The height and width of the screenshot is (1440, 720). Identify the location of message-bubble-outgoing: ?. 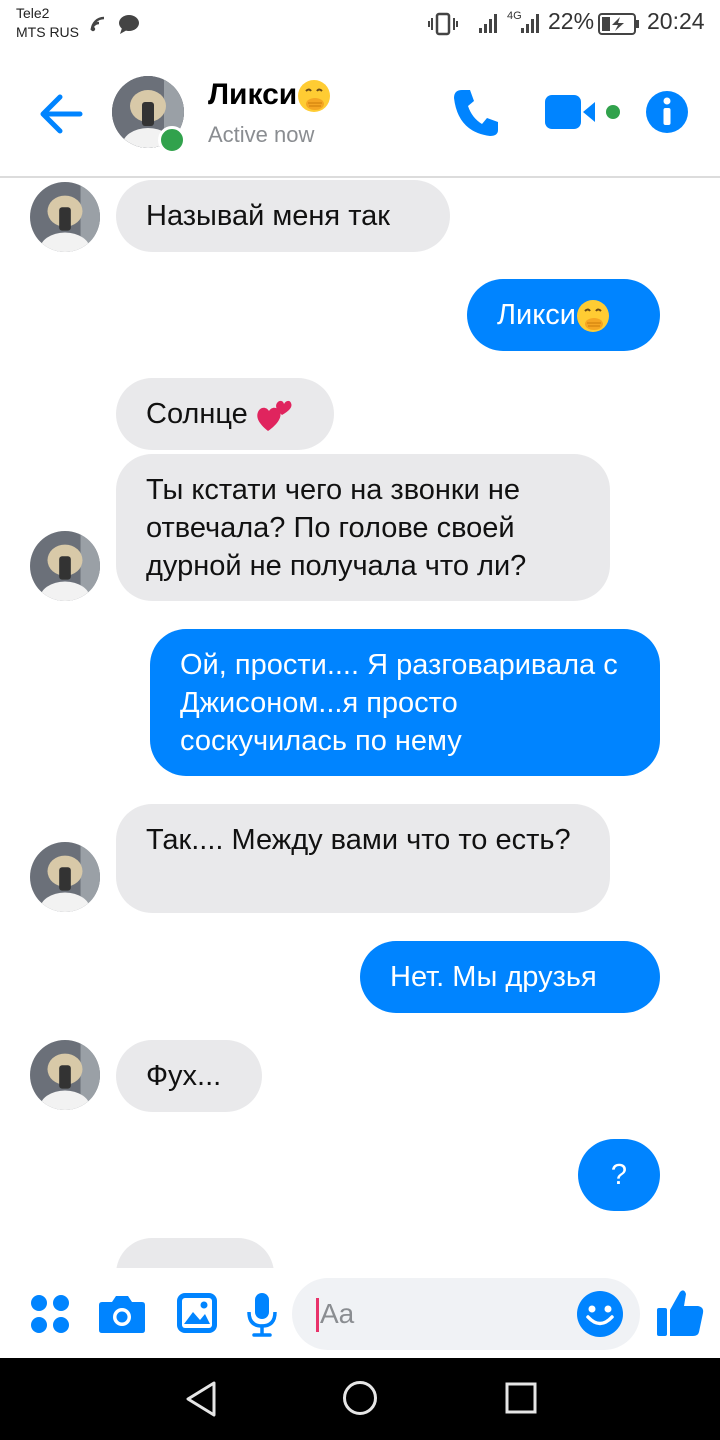
(619, 1175).